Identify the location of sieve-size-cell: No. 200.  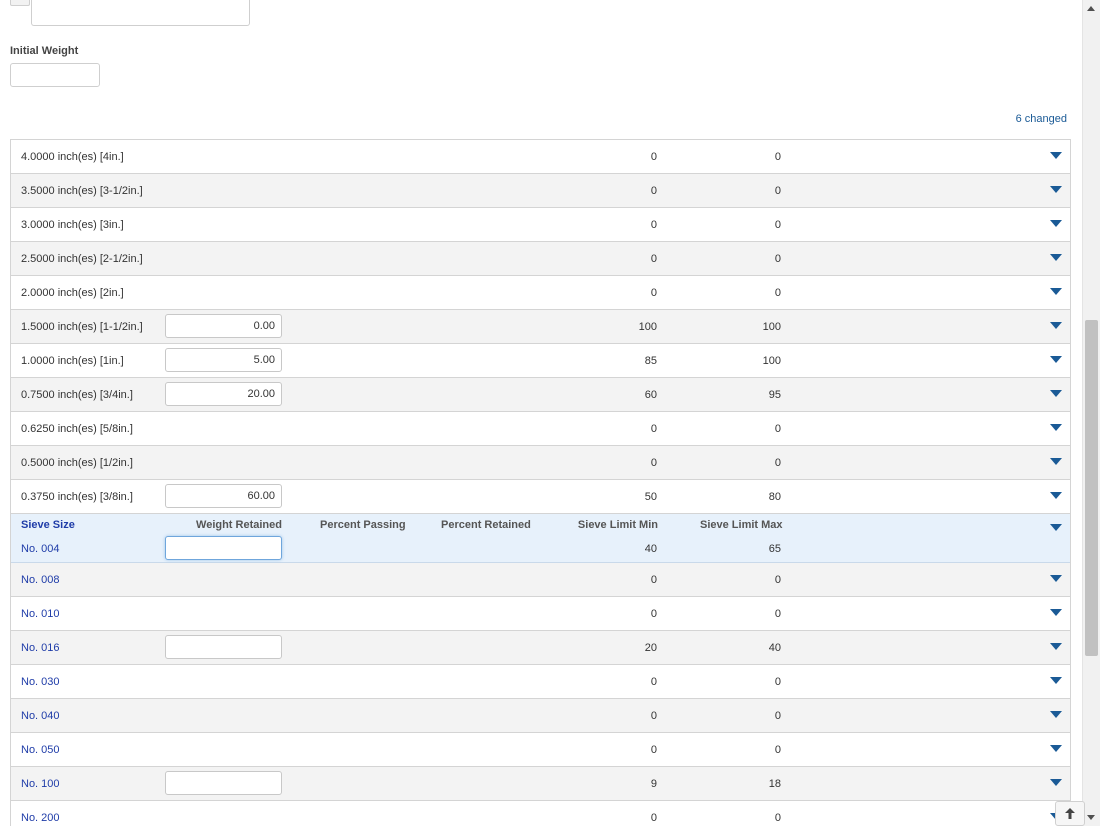
(96, 813).